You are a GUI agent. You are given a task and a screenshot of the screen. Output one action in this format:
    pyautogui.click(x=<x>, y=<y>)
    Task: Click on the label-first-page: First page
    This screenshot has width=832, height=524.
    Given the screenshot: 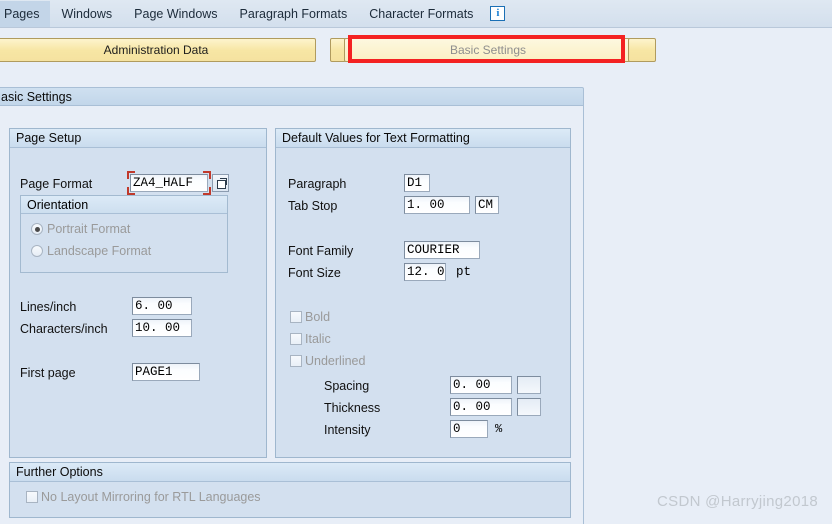 What is the action you would take?
    pyautogui.click(x=48, y=373)
    